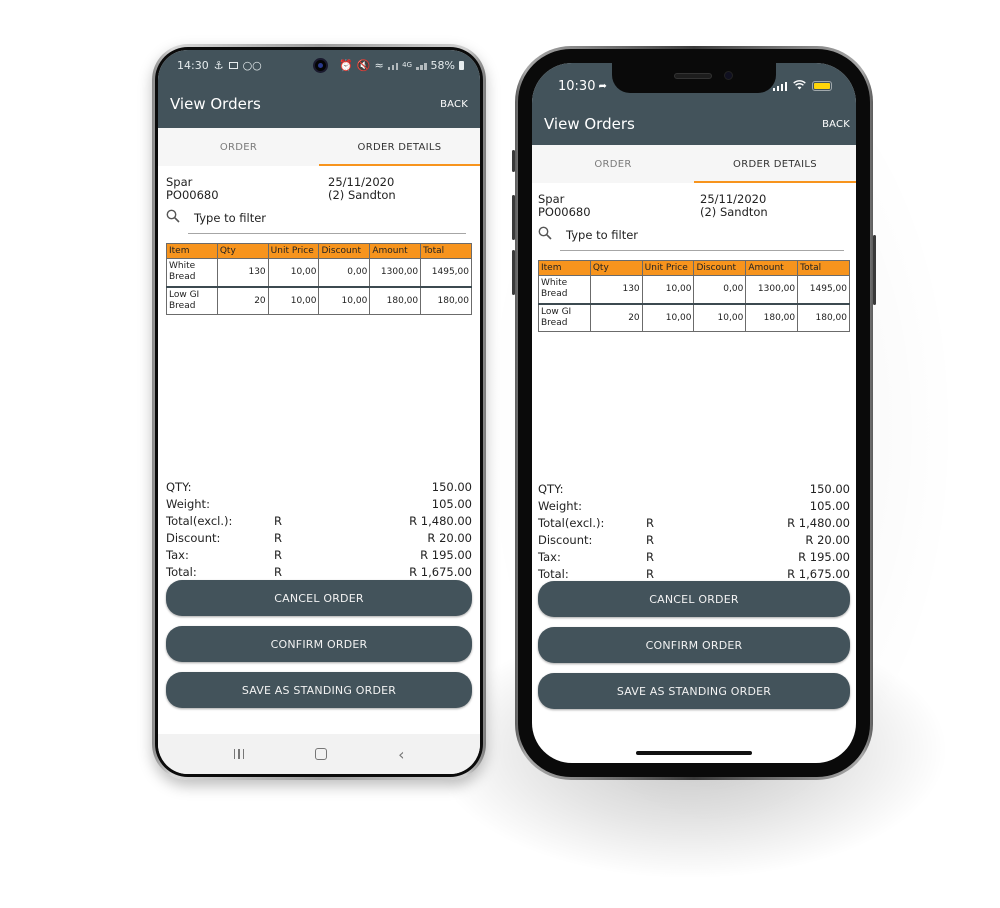  I want to click on home-icon, so click(321, 754).